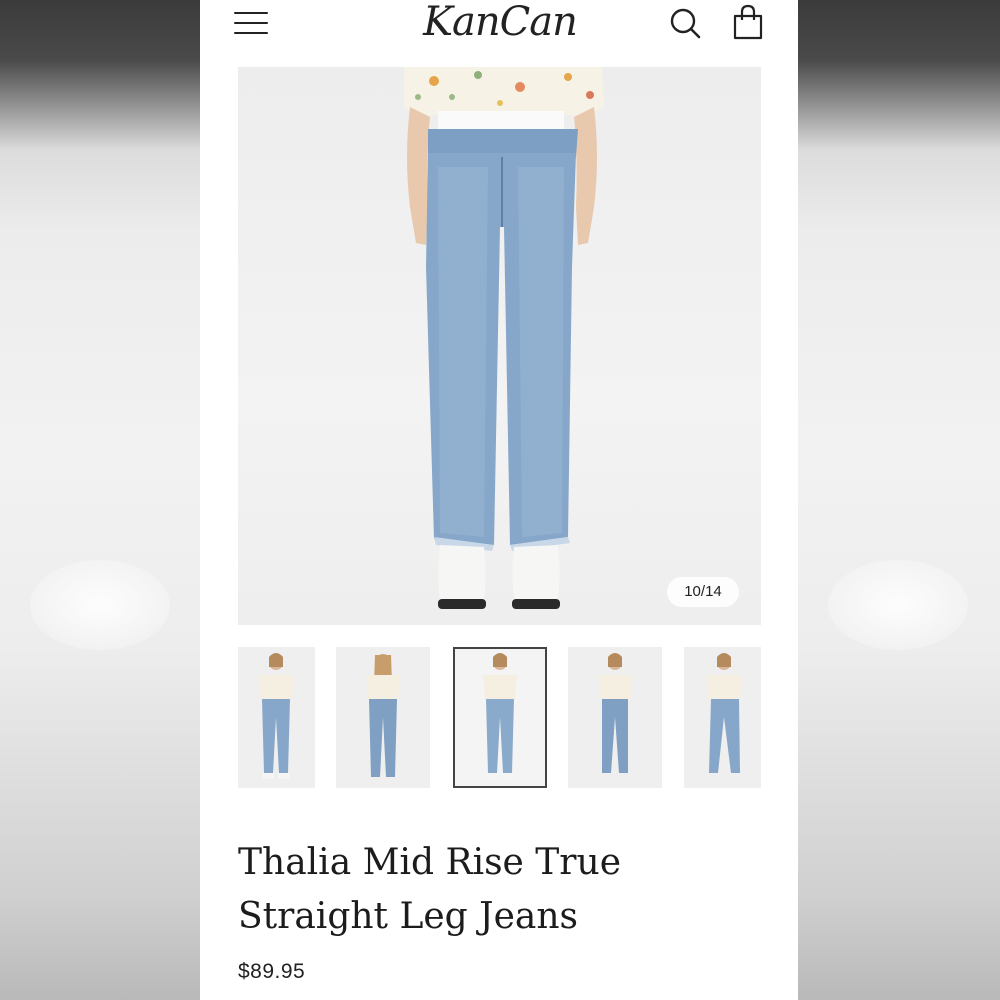 The height and width of the screenshot is (1000, 1000). I want to click on product-title-line-1: Thalia Mid Rise True, so click(430, 862).